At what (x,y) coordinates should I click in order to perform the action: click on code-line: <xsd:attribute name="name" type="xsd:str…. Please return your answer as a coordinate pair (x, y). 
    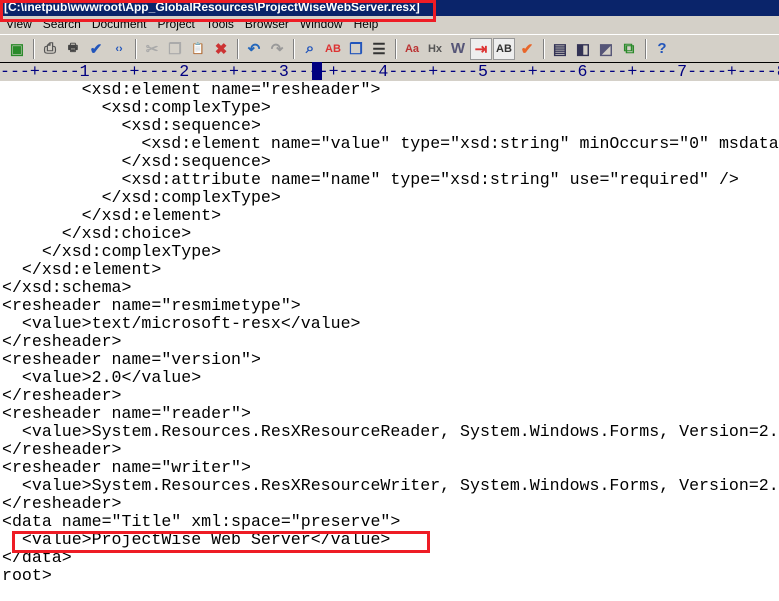
    Looking at the image, I should click on (370, 179).